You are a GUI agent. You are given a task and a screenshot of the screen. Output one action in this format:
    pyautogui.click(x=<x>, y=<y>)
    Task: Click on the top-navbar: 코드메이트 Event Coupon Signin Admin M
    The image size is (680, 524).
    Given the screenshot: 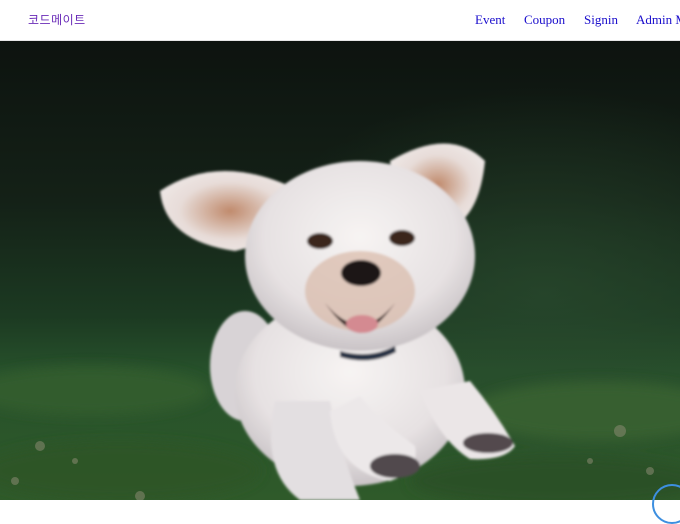 What is the action you would take?
    pyautogui.click(x=340, y=20)
    